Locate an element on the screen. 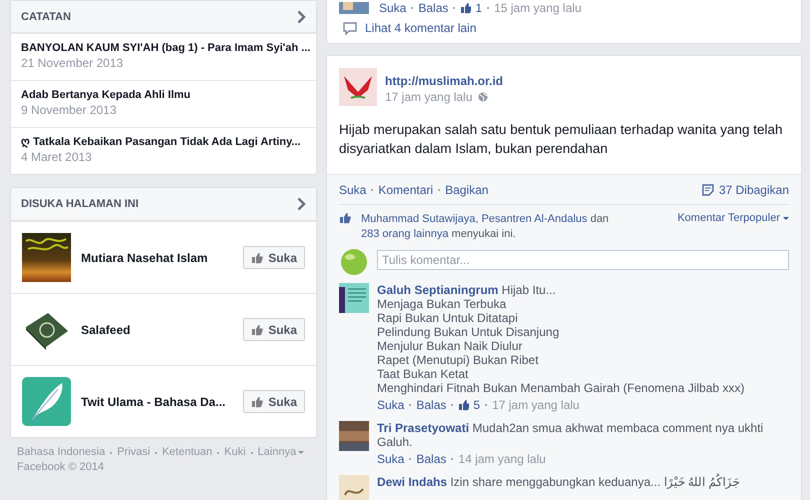  likes-text: menyukai ini. is located at coordinates (483, 234).